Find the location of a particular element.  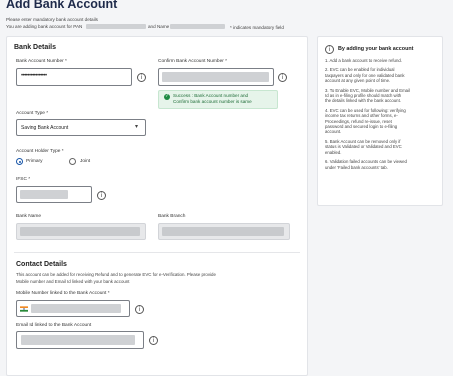

confirm-account-input is located at coordinates (216, 77).